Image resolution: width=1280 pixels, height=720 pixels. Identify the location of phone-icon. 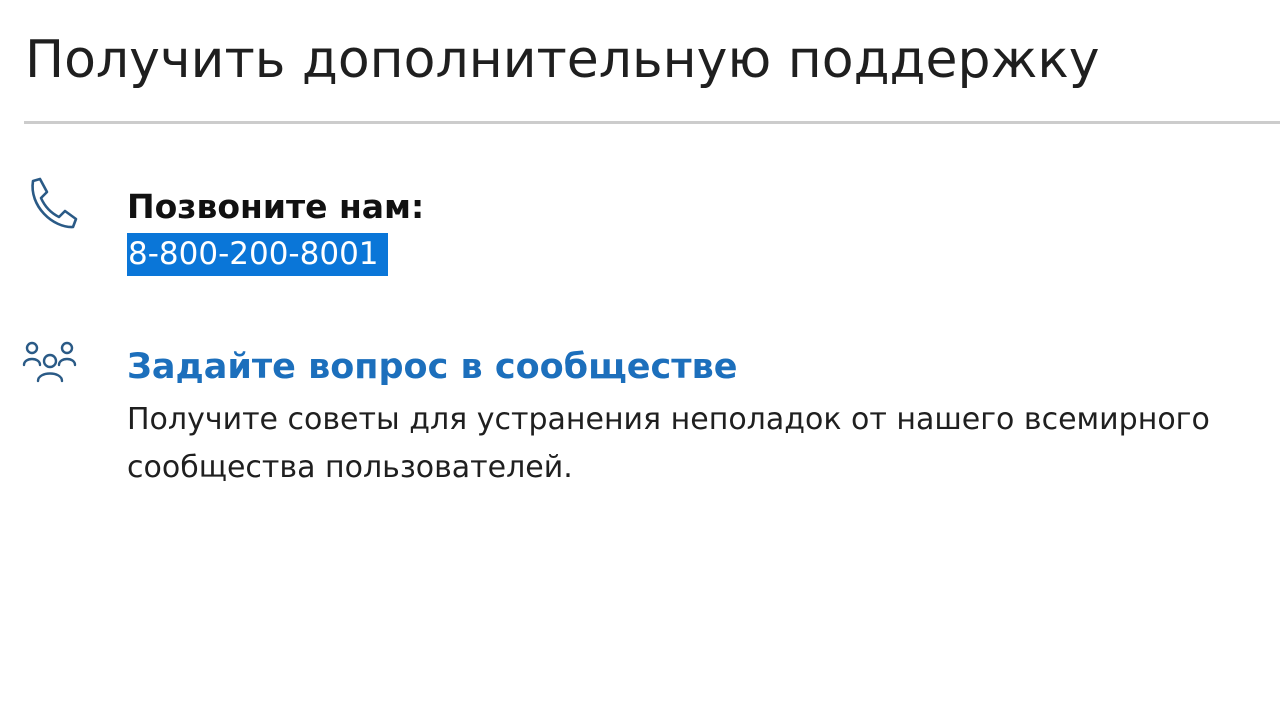
(54, 203).